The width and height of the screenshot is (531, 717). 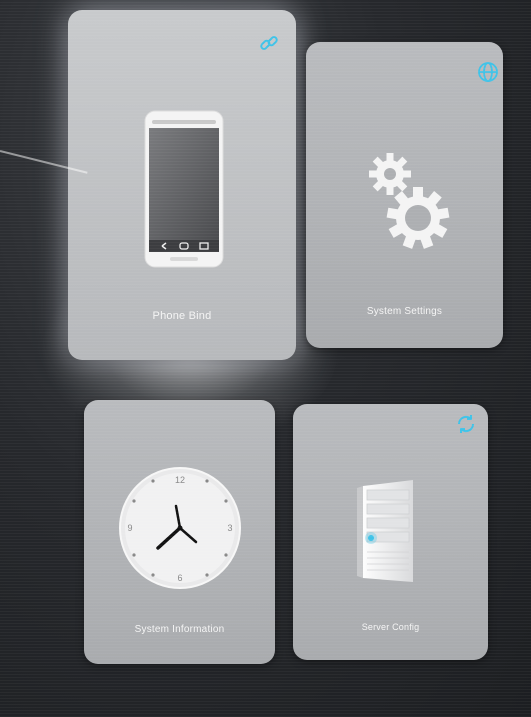 I want to click on phone-bind-label: Phone Bind, so click(x=182, y=316).